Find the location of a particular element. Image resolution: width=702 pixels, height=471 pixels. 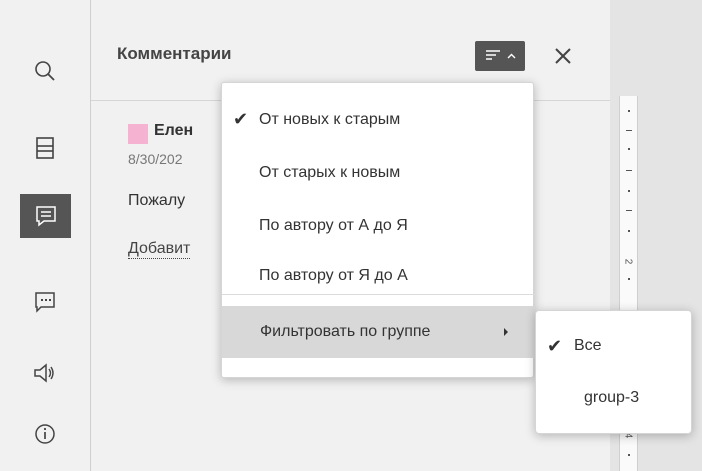

menu-item-label: По автору от Я до А is located at coordinates (333, 275).